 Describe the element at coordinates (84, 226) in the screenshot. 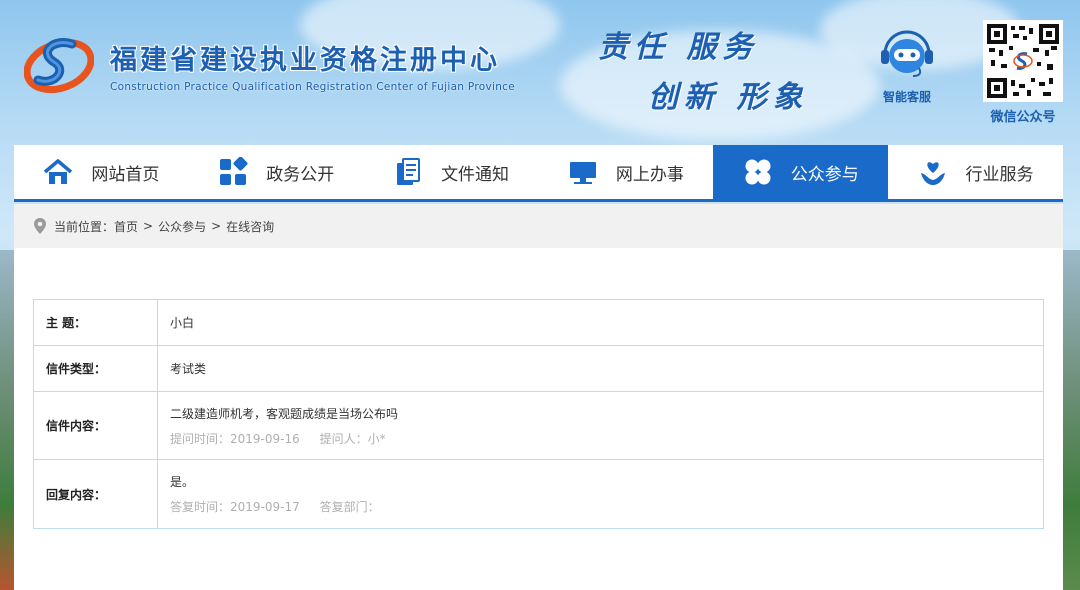

I see `breadcrumb-prefix: 当前位置：` at that location.